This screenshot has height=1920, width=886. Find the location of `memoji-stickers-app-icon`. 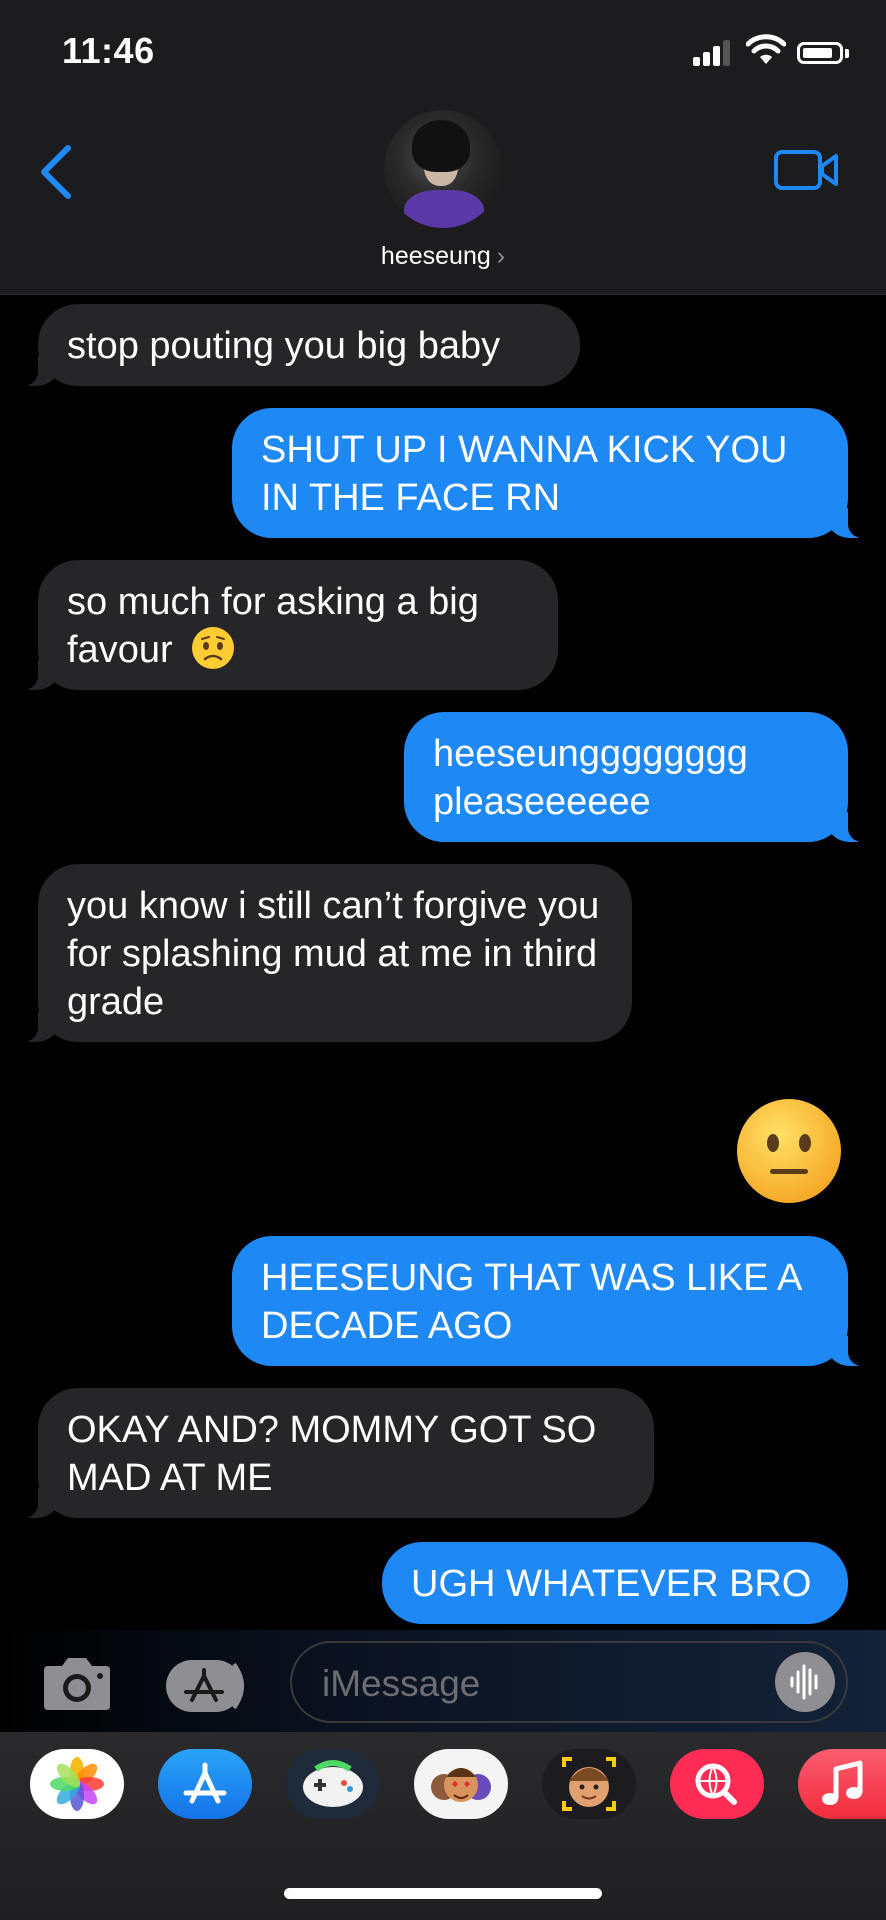

memoji-stickers-app-icon is located at coordinates (461, 1784).